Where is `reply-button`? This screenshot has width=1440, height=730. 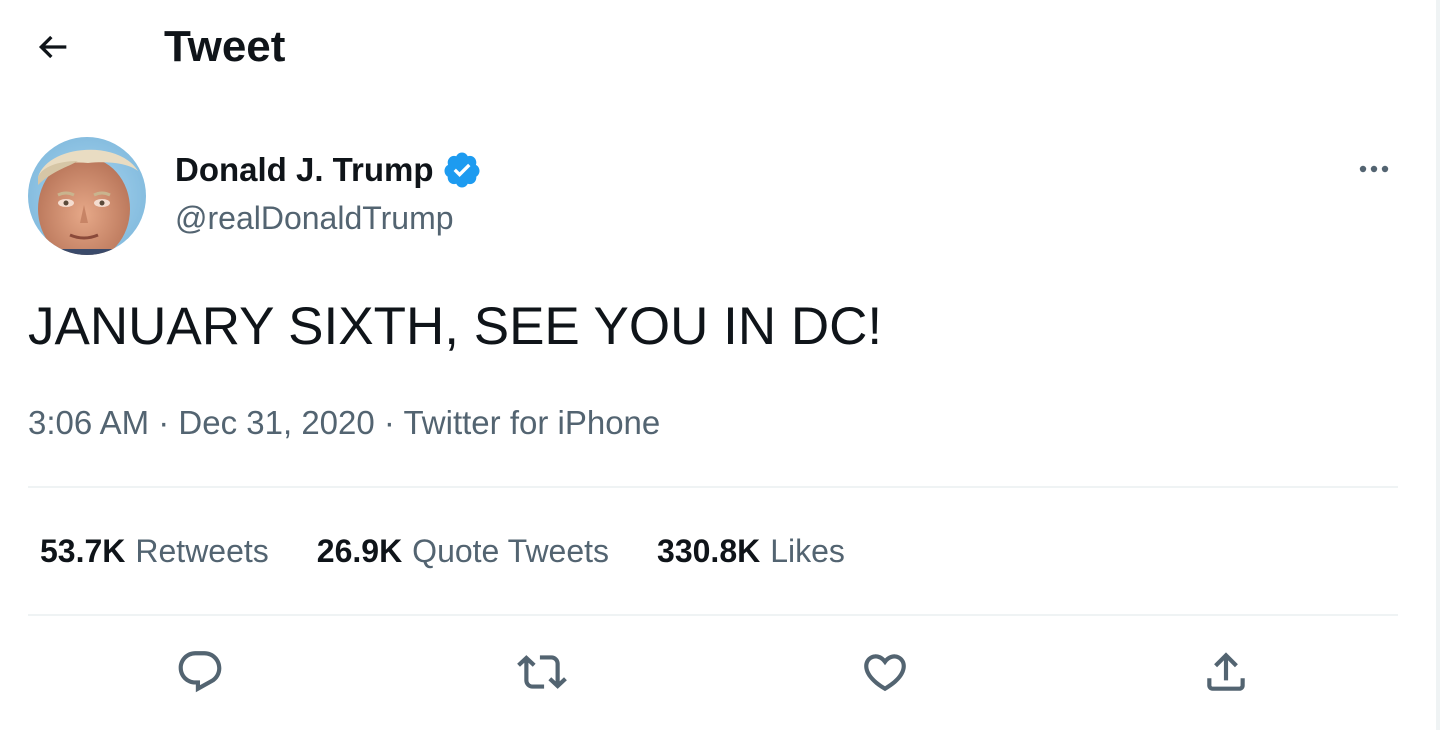 reply-button is located at coordinates (200, 672).